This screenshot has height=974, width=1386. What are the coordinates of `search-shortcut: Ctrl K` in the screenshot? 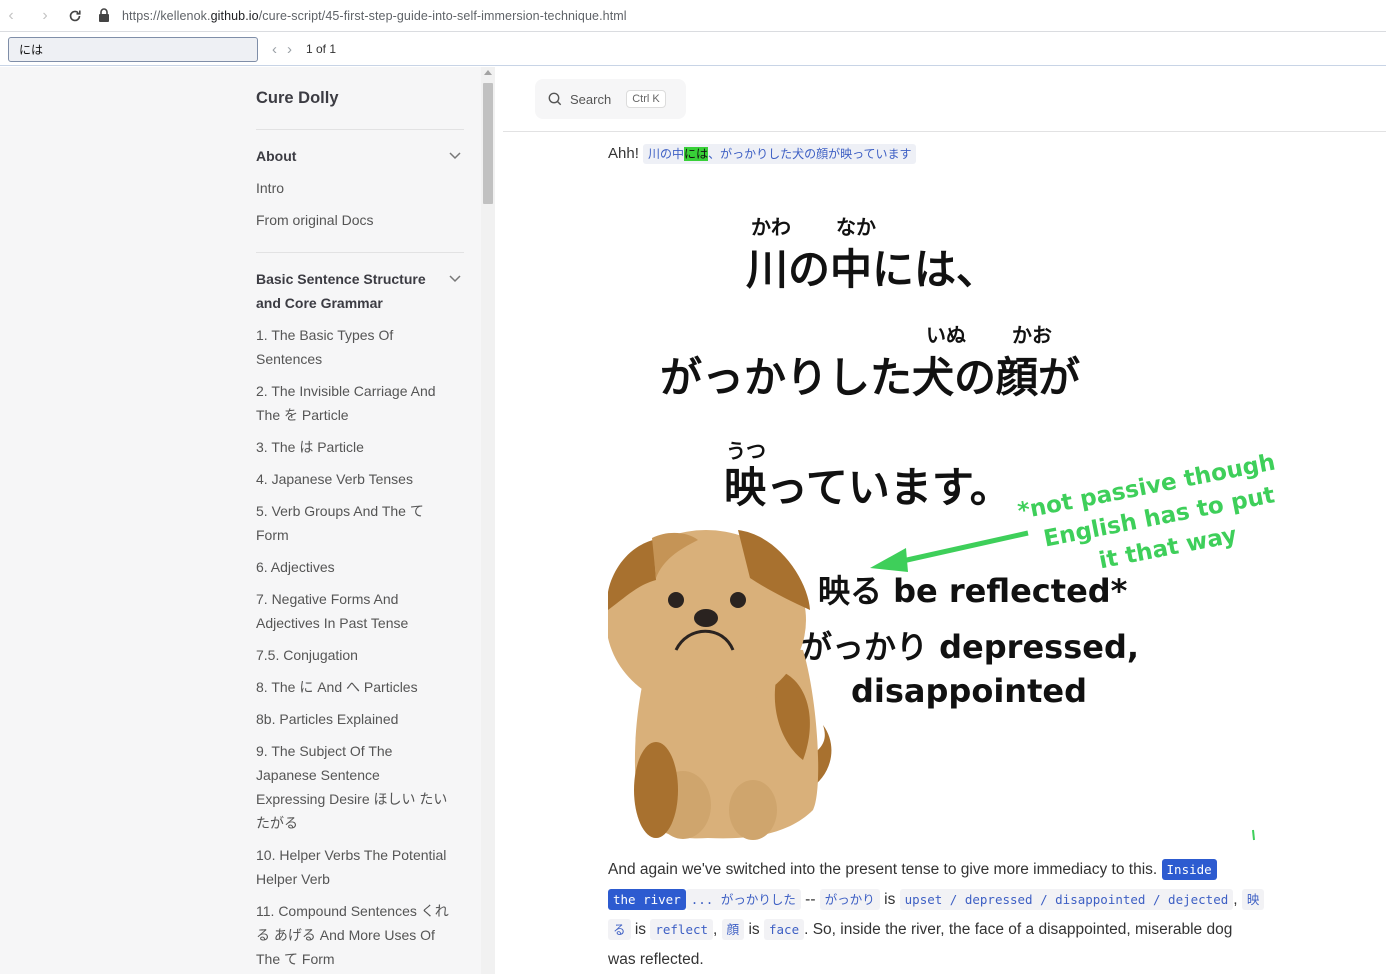 It's located at (646, 99).